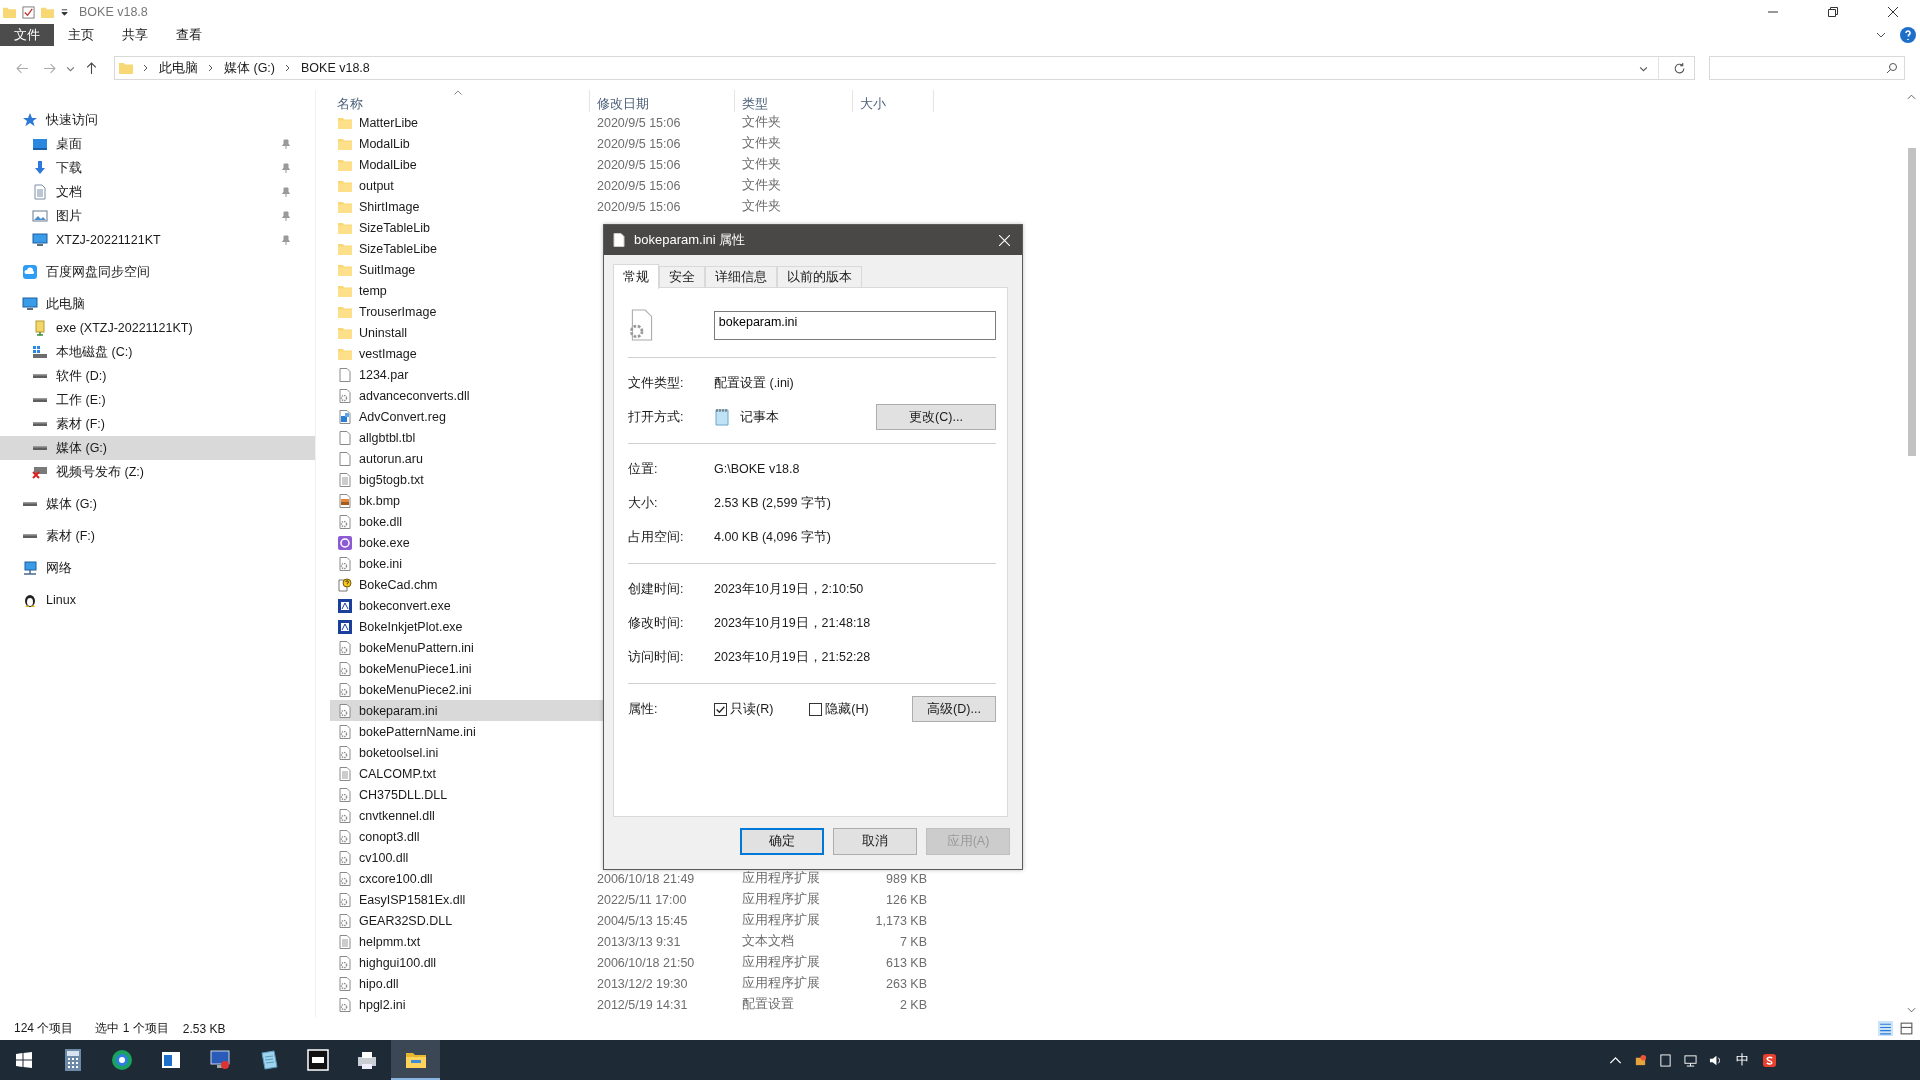 Image resolution: width=1920 pixels, height=1080 pixels. What do you see at coordinates (388, 353) in the screenshot?
I see `file-name: vestImage` at bounding box center [388, 353].